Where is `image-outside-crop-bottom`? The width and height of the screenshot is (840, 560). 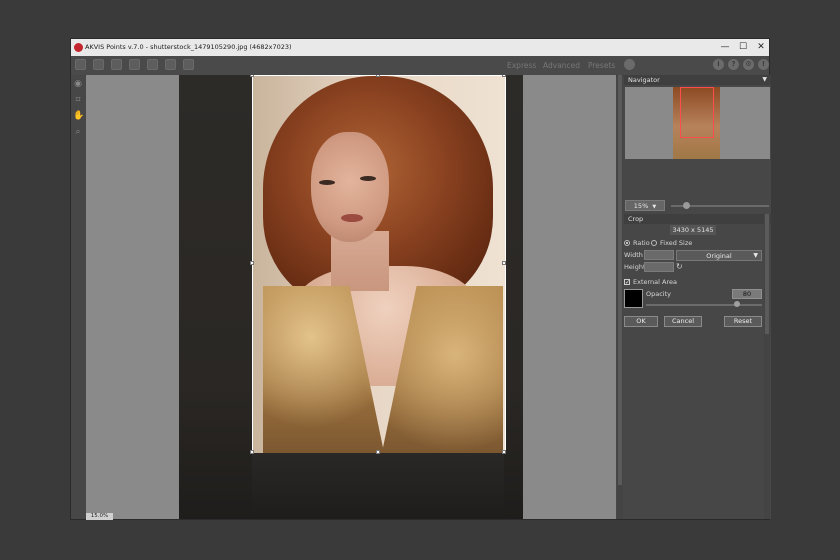
image-outside-crop-bottom is located at coordinates (378, 486).